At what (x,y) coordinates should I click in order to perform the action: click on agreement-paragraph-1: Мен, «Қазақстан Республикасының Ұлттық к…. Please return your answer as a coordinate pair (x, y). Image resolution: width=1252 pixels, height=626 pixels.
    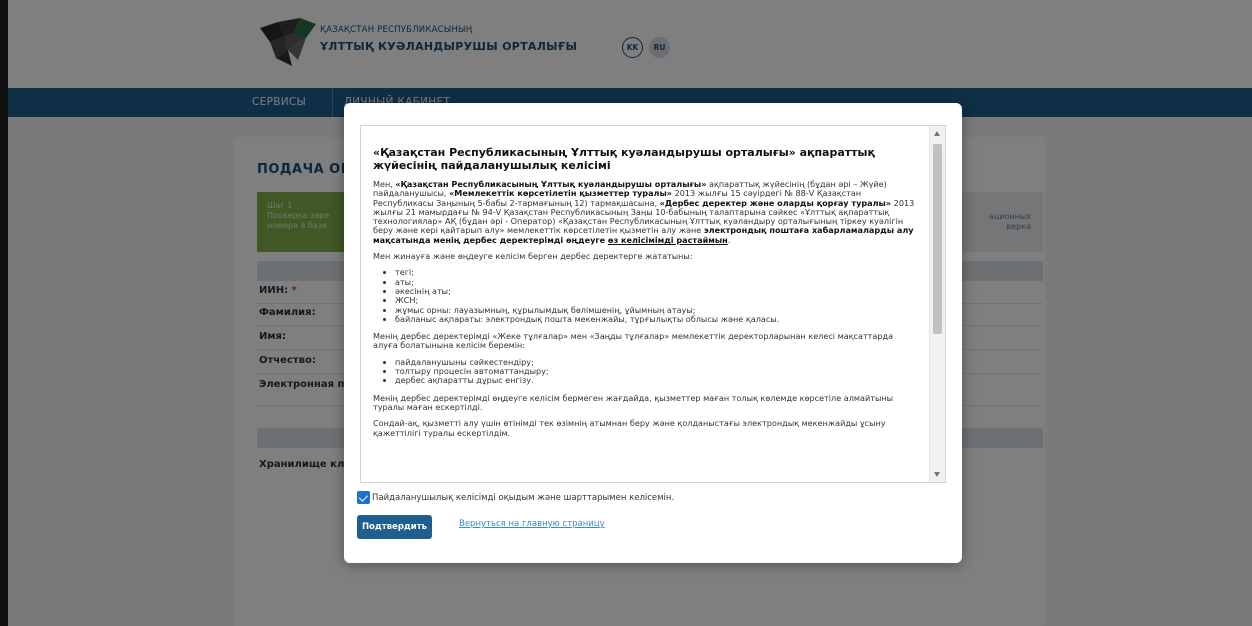
    Looking at the image, I should click on (646, 212).